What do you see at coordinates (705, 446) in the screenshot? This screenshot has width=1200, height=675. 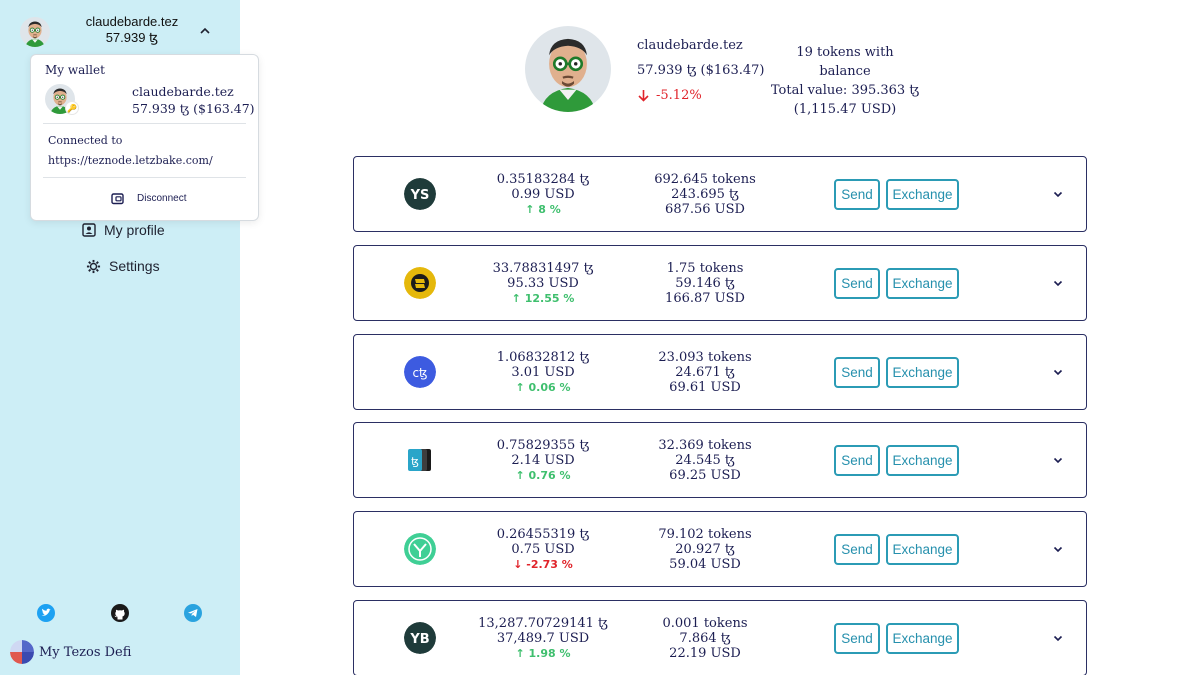 I see `token-amount: 32.369 tokens` at bounding box center [705, 446].